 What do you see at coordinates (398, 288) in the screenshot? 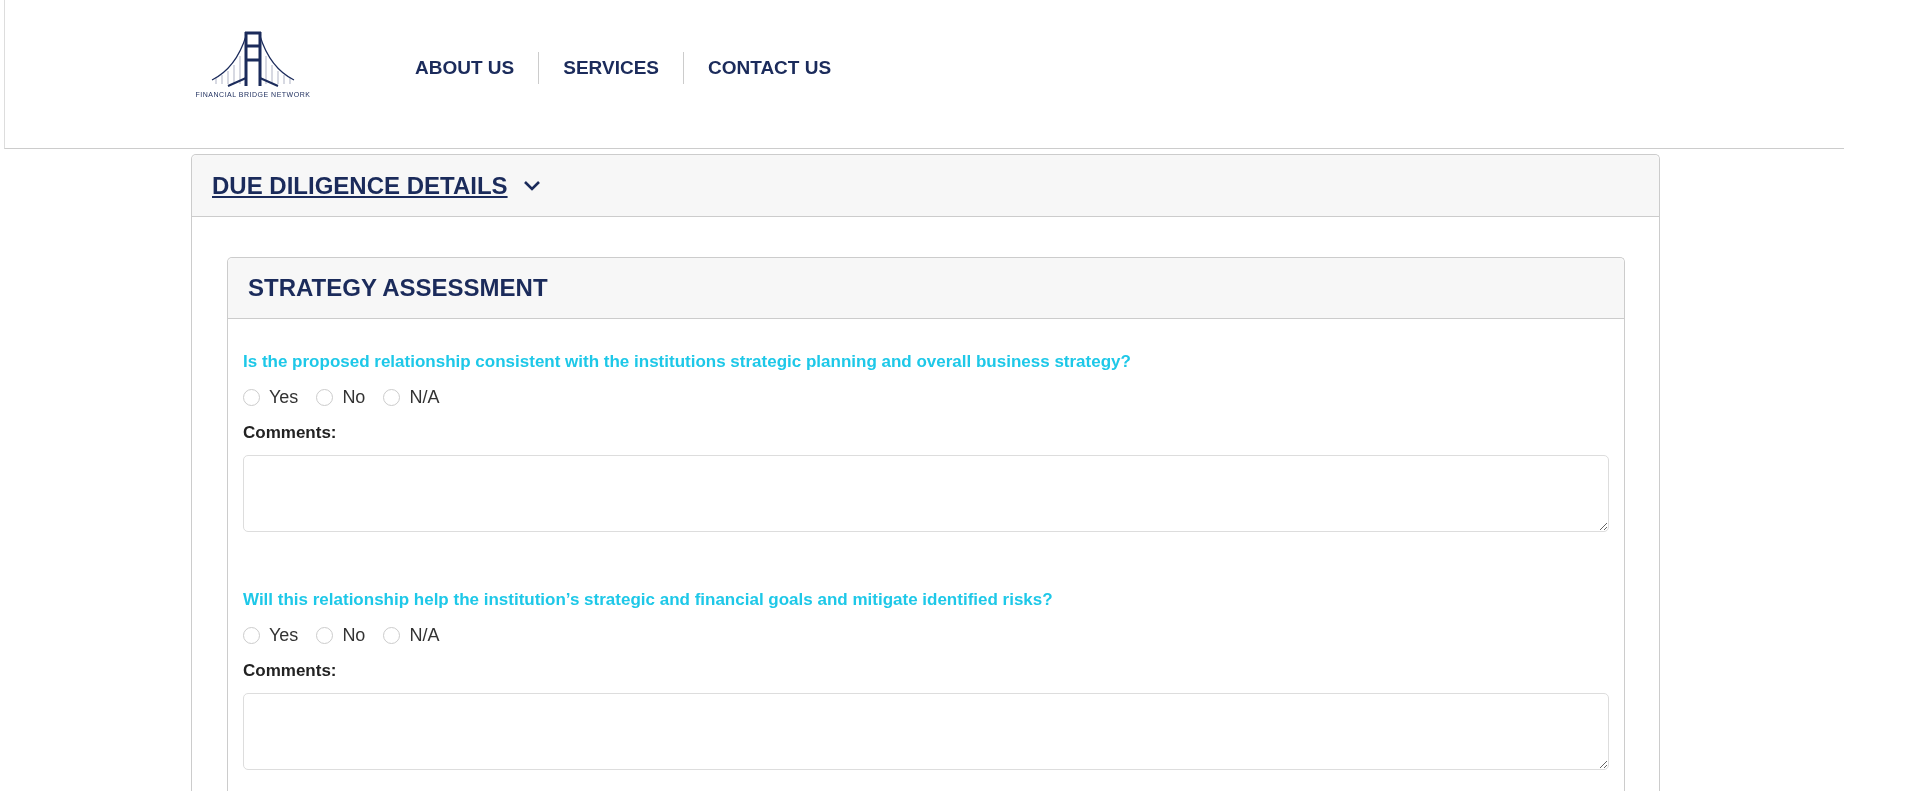
I see `panel-title: STRATEGY ASSESSMENT` at bounding box center [398, 288].